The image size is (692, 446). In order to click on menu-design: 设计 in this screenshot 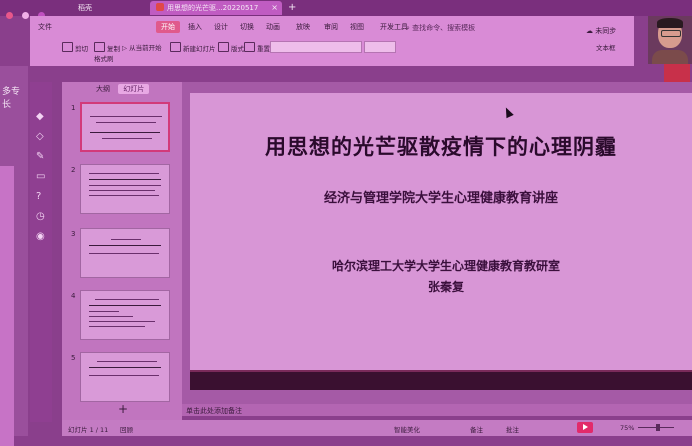, I will do `click(221, 27)`.